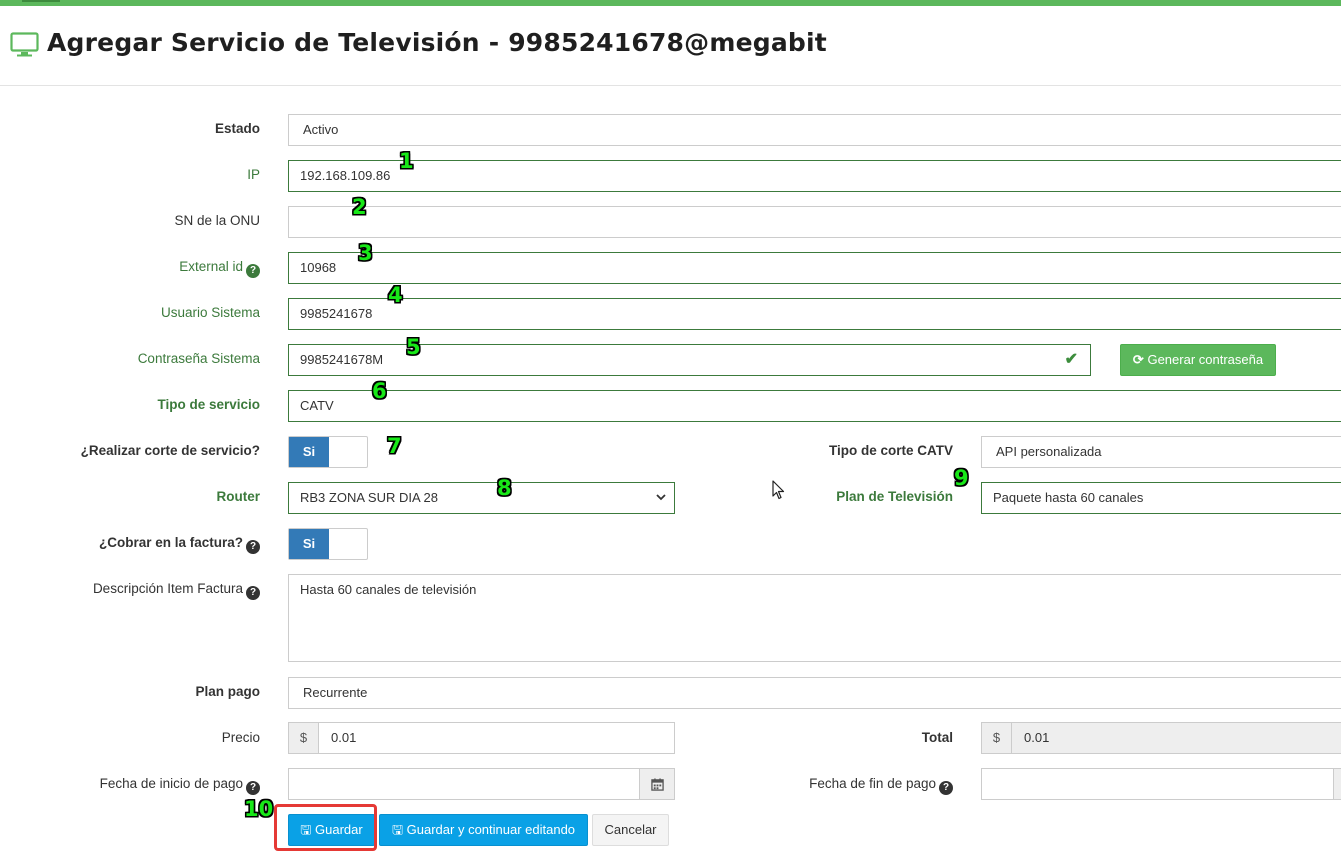 The width and height of the screenshot is (1341, 856). I want to click on fecha-fin-input, so click(1157, 784).